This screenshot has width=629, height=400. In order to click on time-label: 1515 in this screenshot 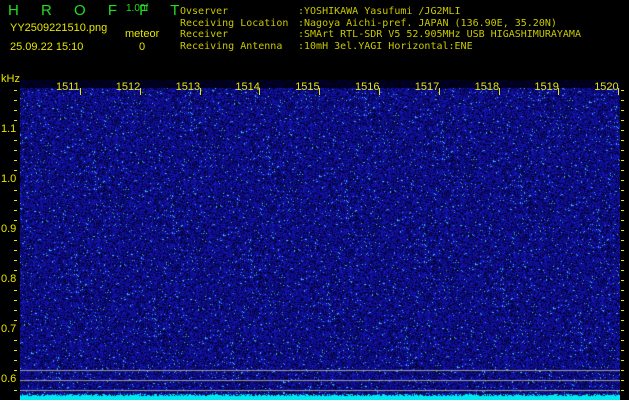, I will do `click(307, 87)`.